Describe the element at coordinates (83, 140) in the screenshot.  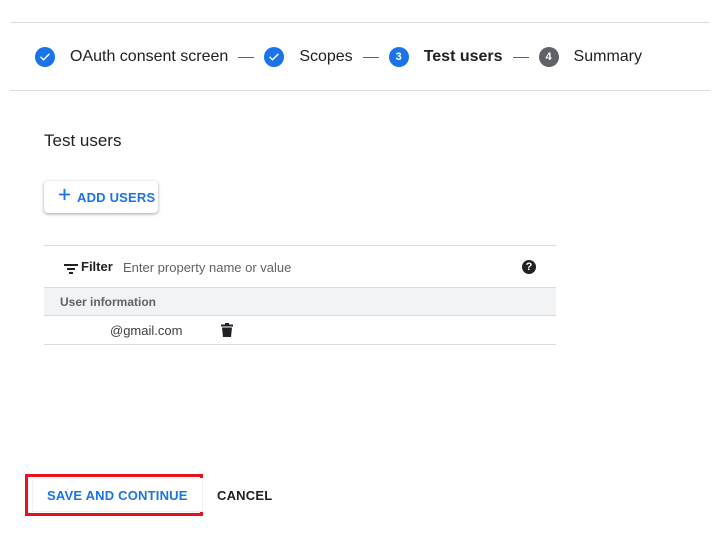
I see `section-title: Test users` at that location.